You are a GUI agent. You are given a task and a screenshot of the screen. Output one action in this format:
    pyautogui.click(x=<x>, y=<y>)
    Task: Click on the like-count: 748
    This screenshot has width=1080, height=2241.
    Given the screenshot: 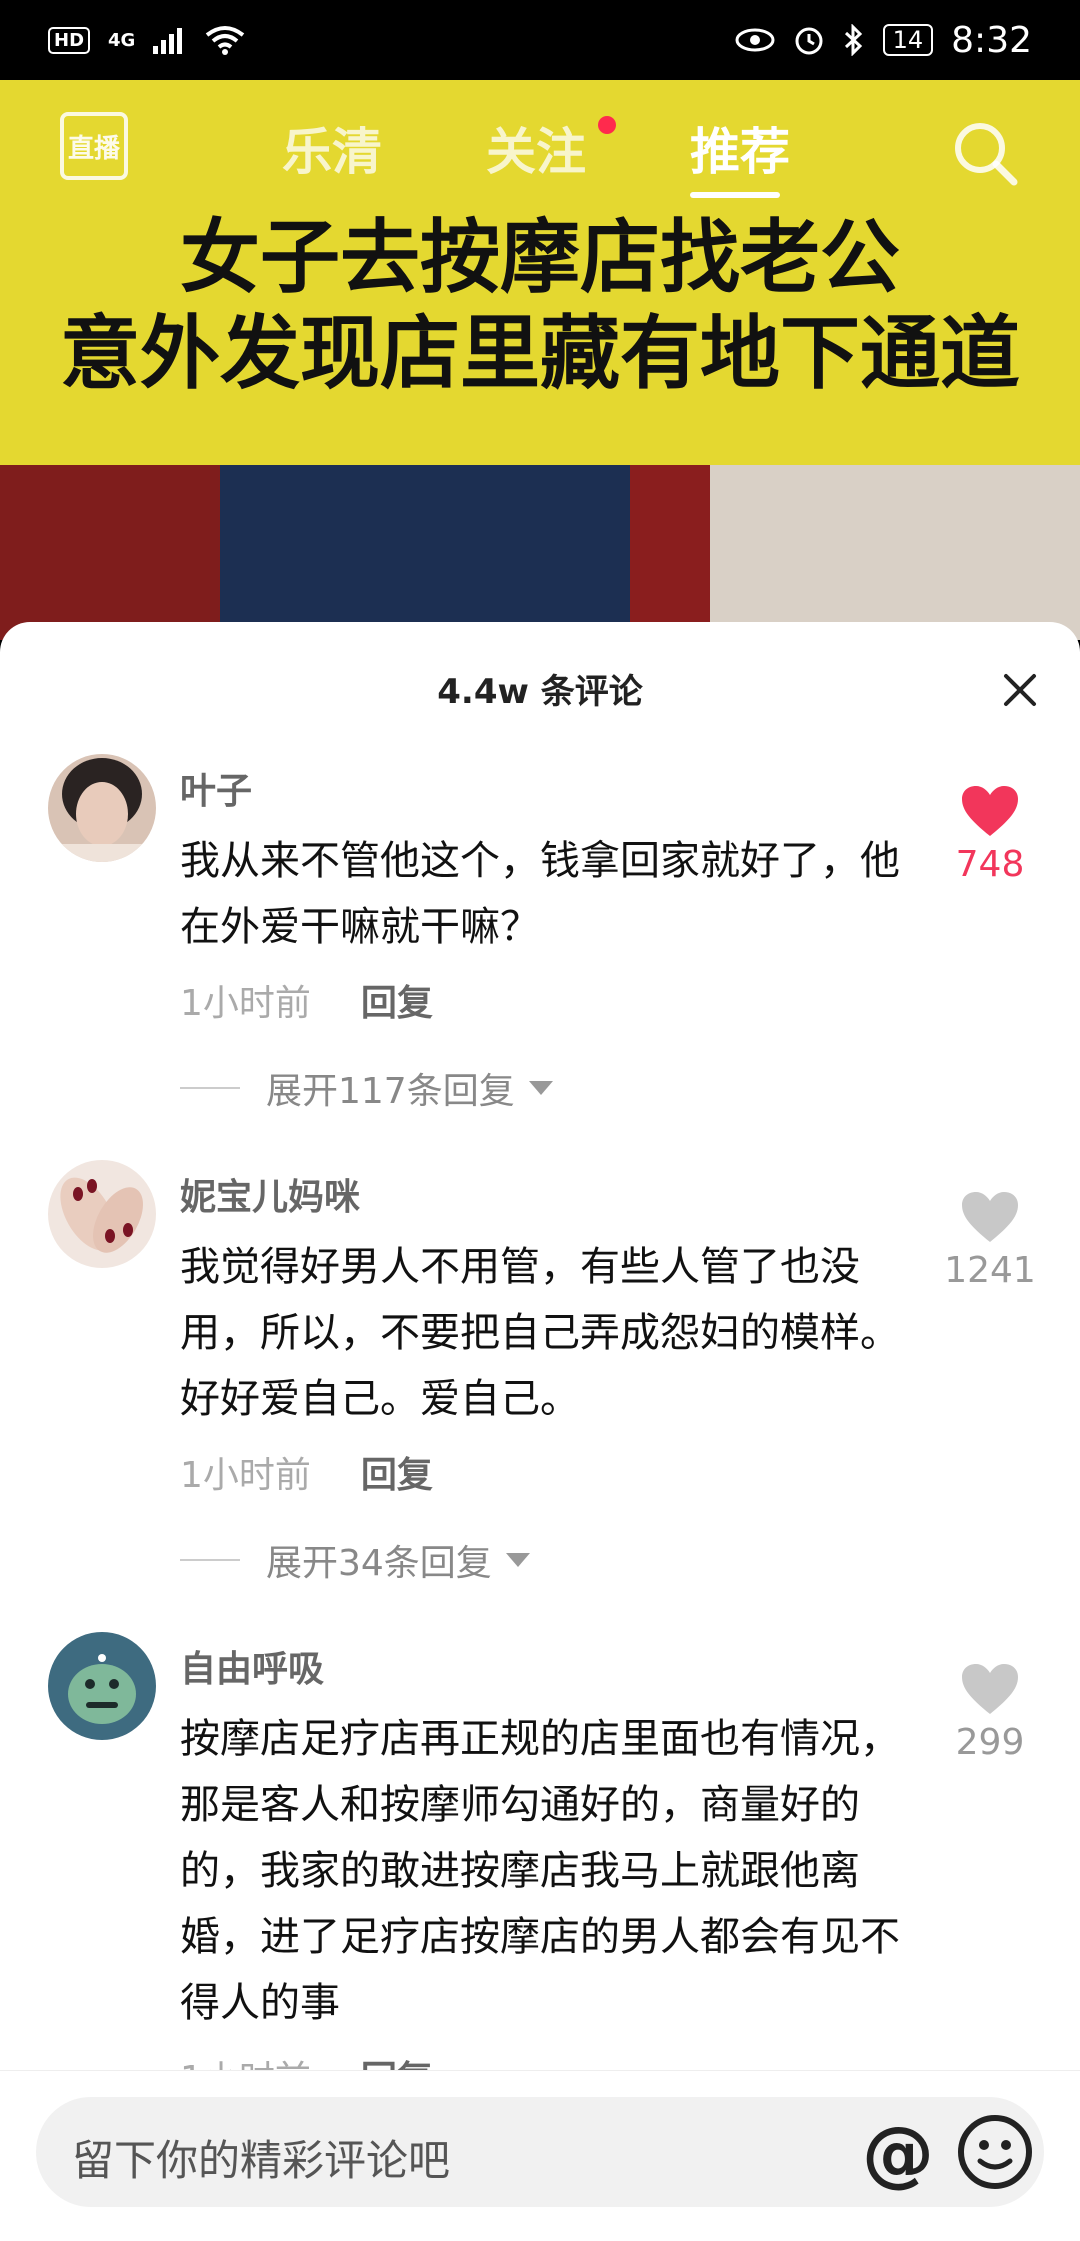 What is the action you would take?
    pyautogui.click(x=990, y=864)
    